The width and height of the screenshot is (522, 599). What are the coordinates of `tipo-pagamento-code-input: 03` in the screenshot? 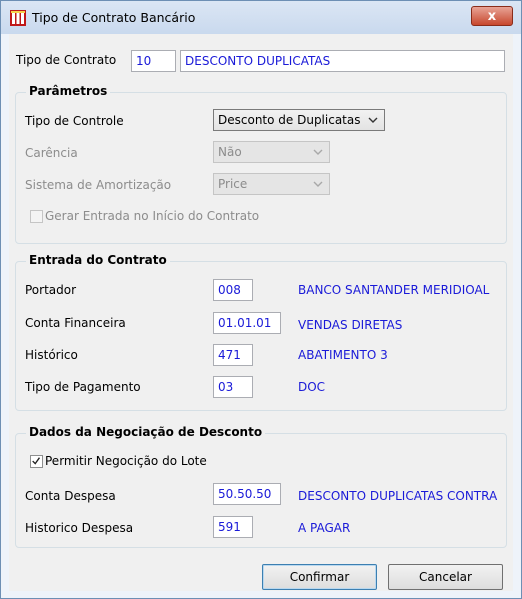 It's located at (233, 387).